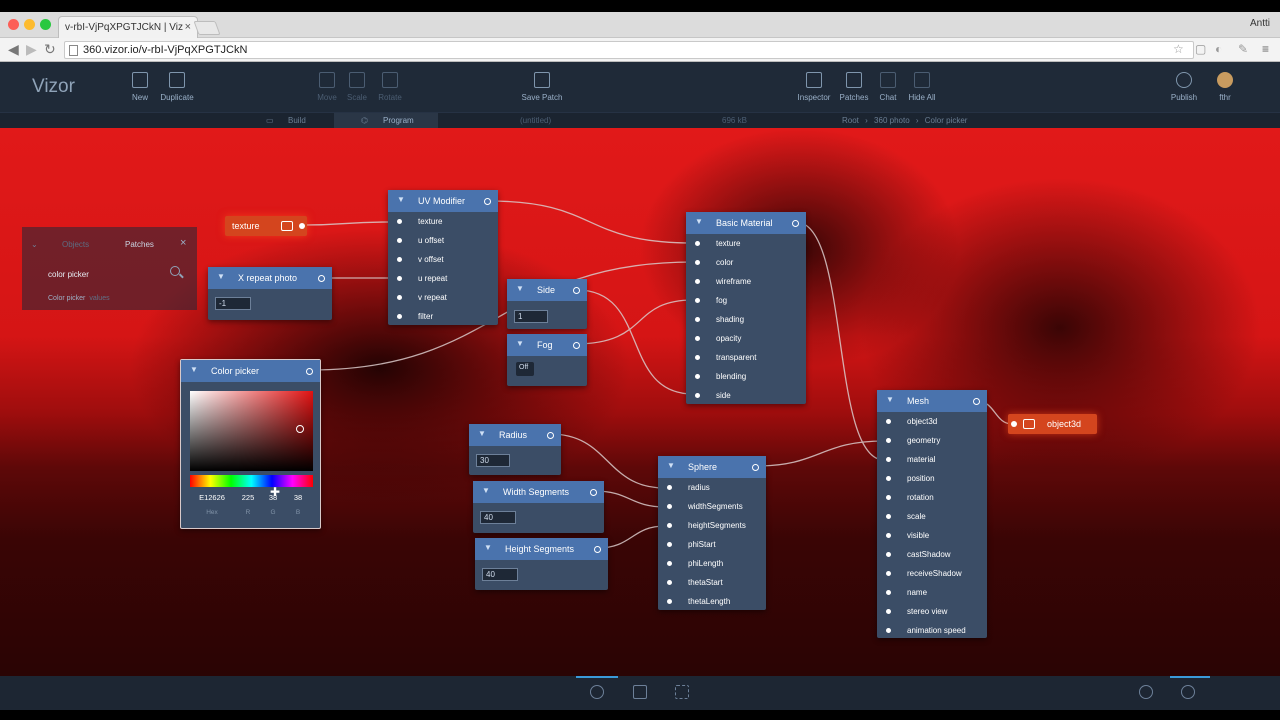 The height and width of the screenshot is (720, 1280). What do you see at coordinates (75, 244) in the screenshot?
I see `tab-objects: Objects` at bounding box center [75, 244].